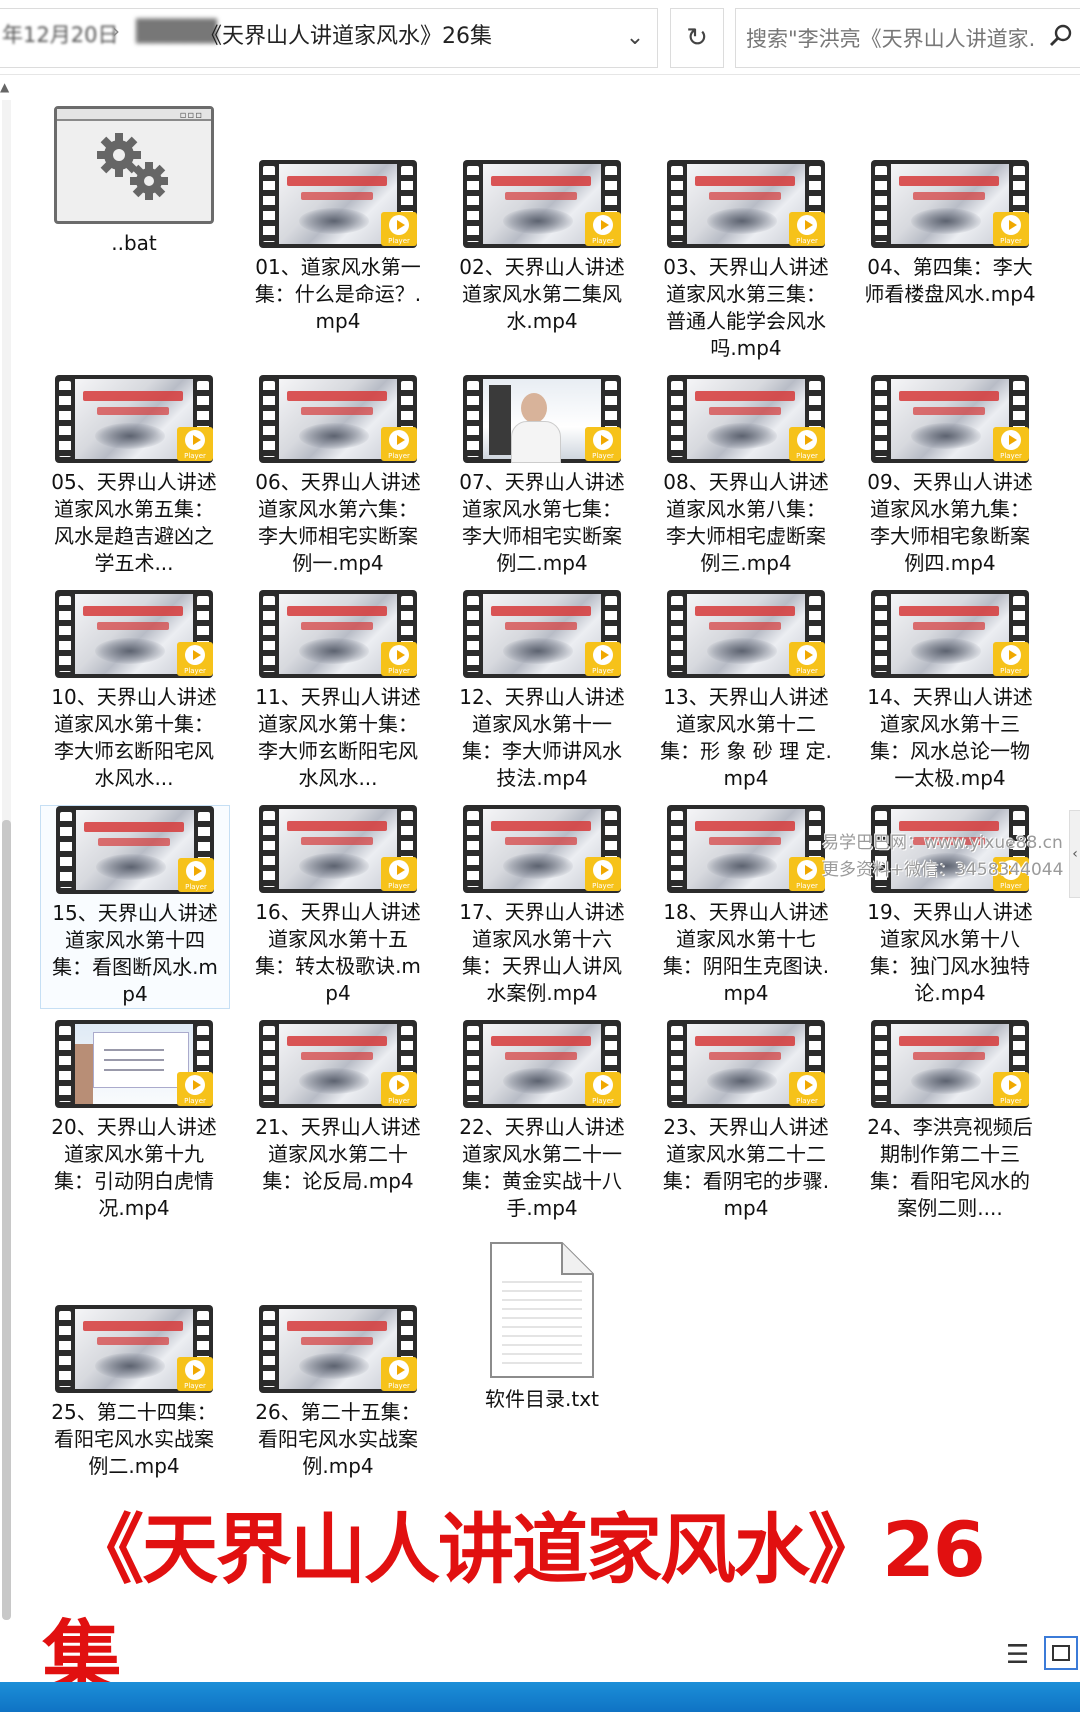 The image size is (1080, 1712). I want to click on file-item-video: Player 12、天界山人讲述道家风水第十一集：李大师讲风水技法.mp4, so click(542, 691).